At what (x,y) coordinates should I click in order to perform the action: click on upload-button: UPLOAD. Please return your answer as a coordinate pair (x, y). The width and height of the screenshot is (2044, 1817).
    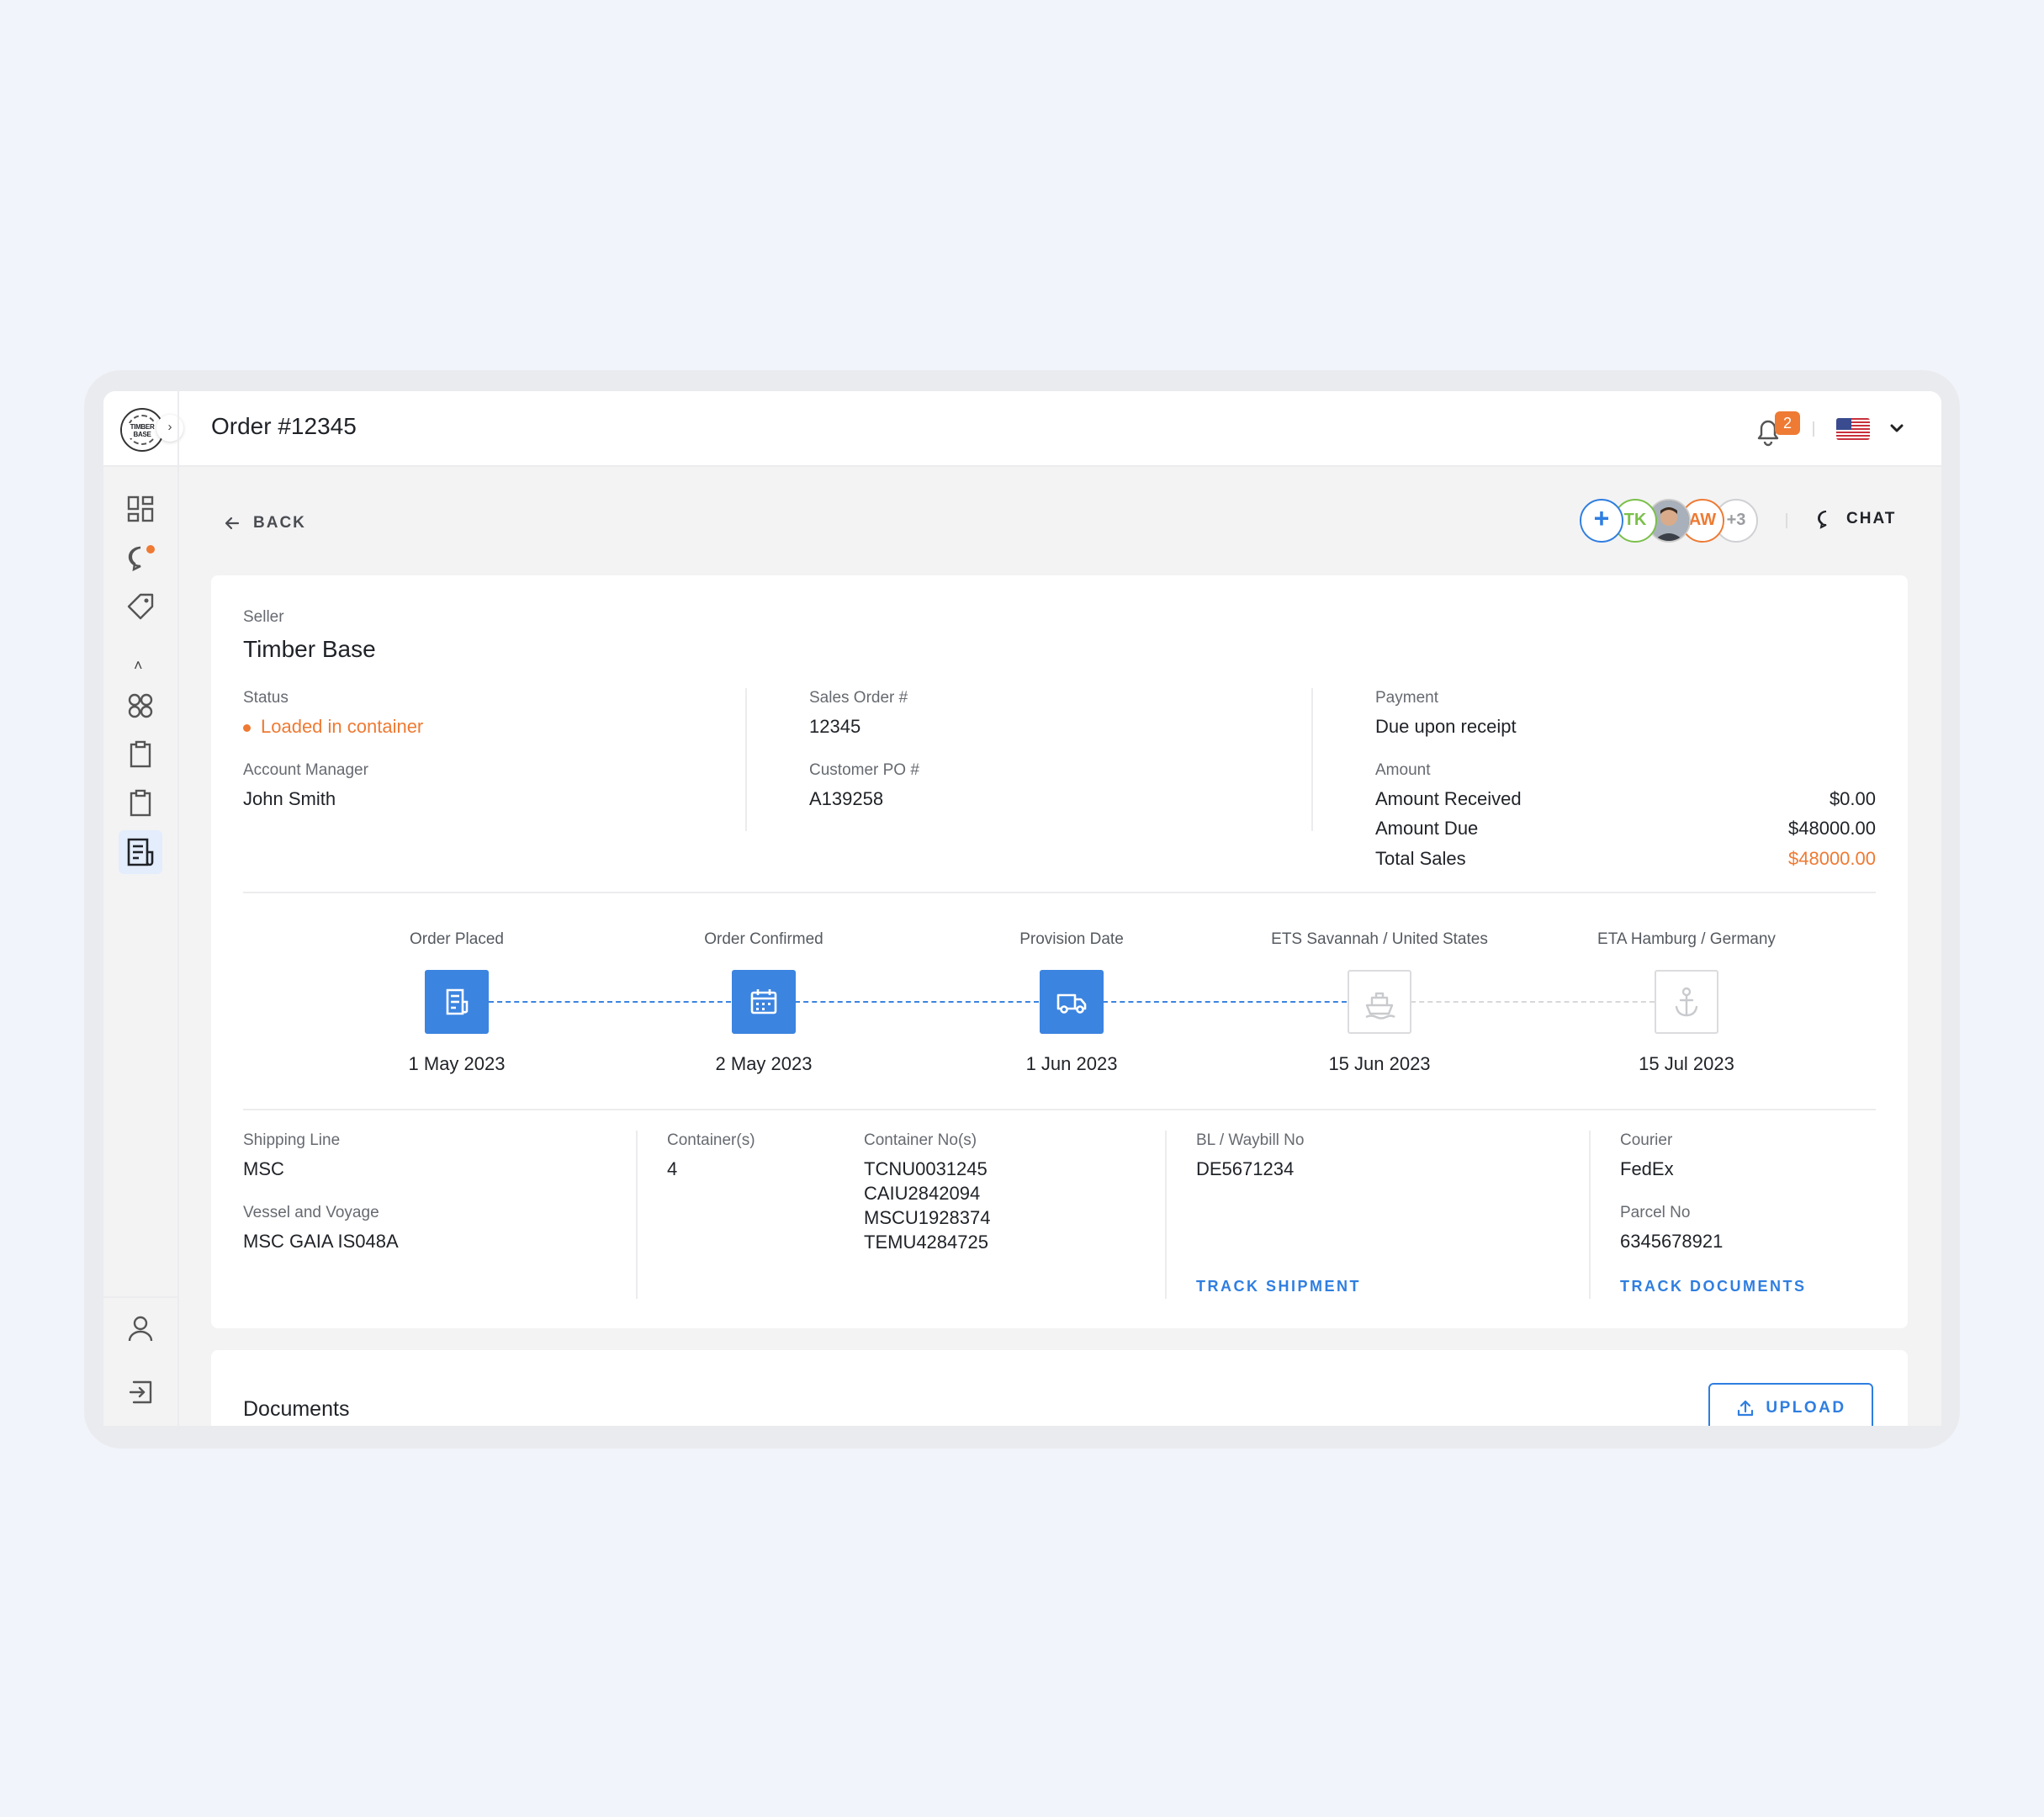
    Looking at the image, I should click on (1790, 1404).